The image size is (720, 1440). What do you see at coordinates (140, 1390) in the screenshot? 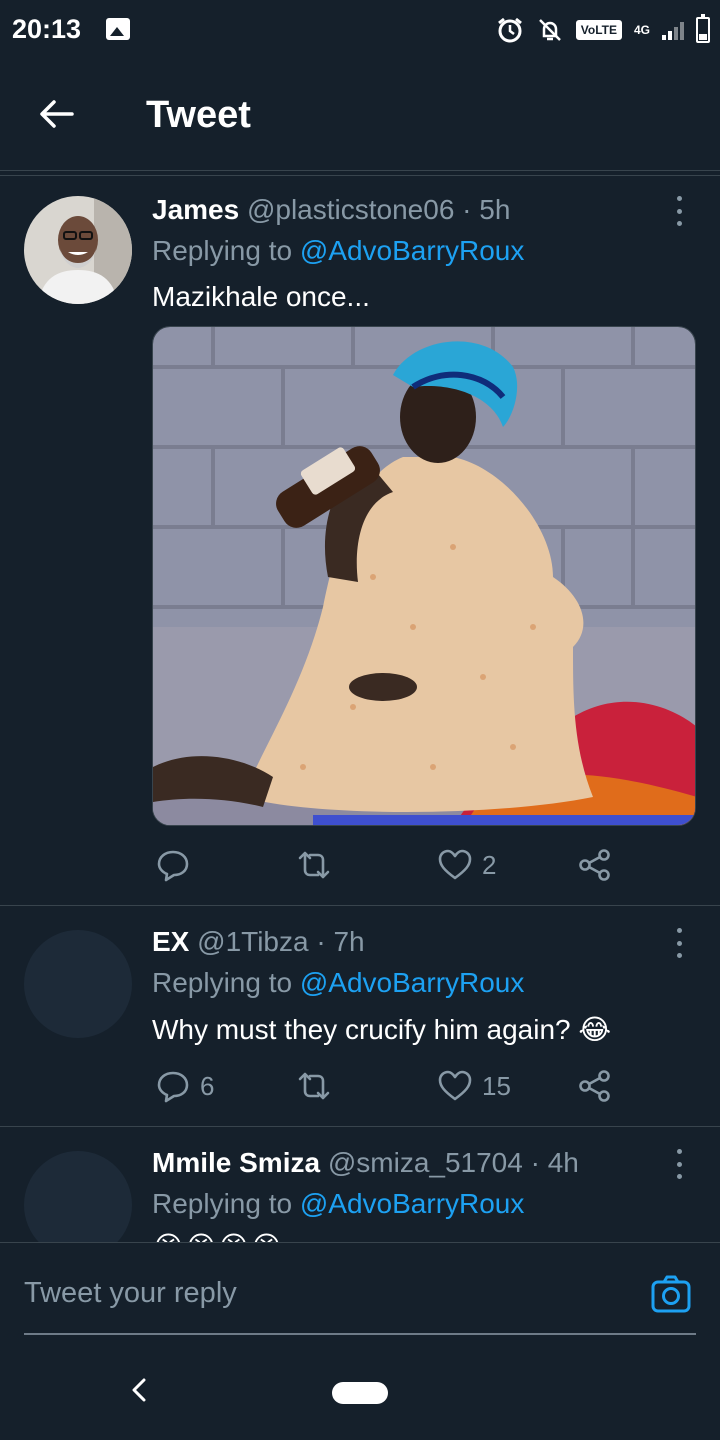
I see `nav-back-icon` at bounding box center [140, 1390].